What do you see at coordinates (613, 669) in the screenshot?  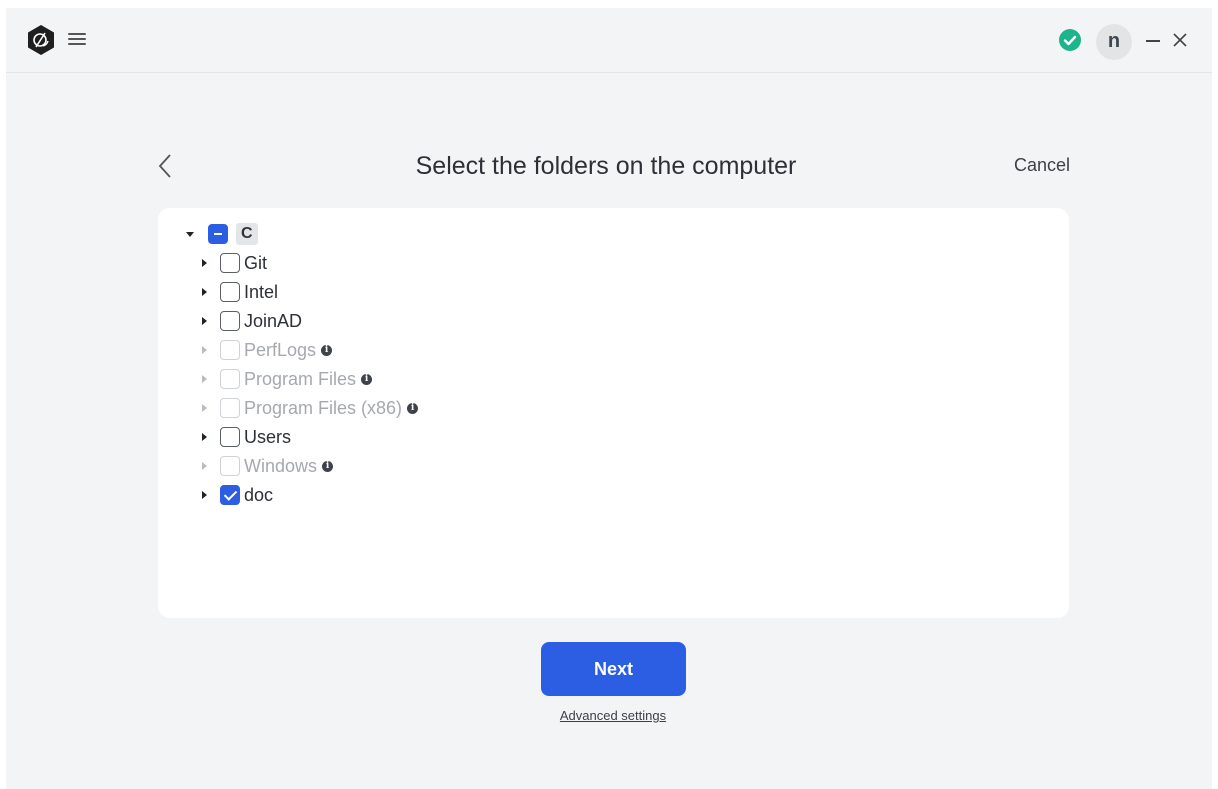 I see `next-button: Next` at bounding box center [613, 669].